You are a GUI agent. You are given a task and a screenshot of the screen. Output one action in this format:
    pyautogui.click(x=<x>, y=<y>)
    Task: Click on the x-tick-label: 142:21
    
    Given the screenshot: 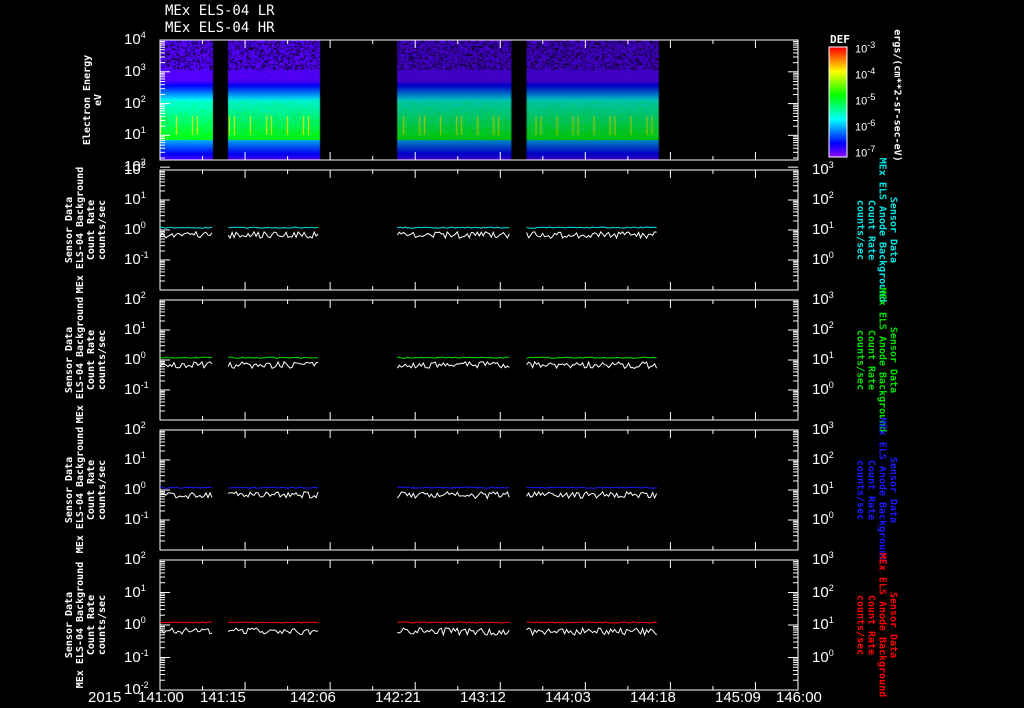 What is the action you would take?
    pyautogui.click(x=398, y=697)
    